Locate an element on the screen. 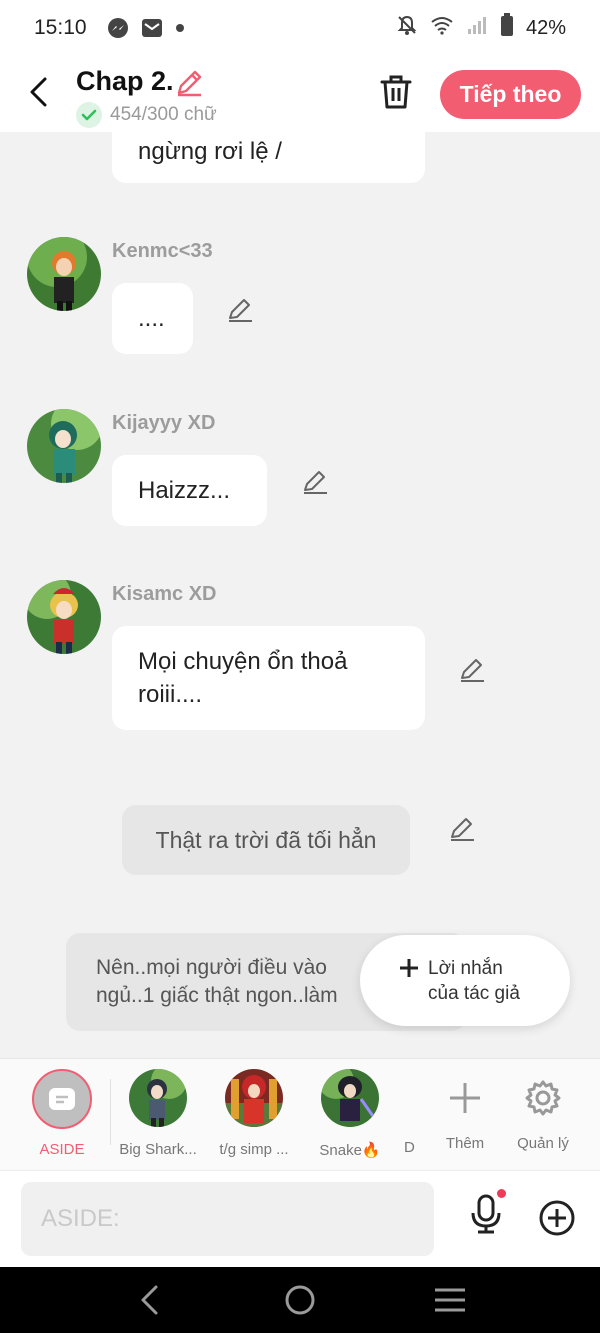 The width and height of the screenshot is (600, 1333). microphone-icon is located at coordinates (486, 1216).